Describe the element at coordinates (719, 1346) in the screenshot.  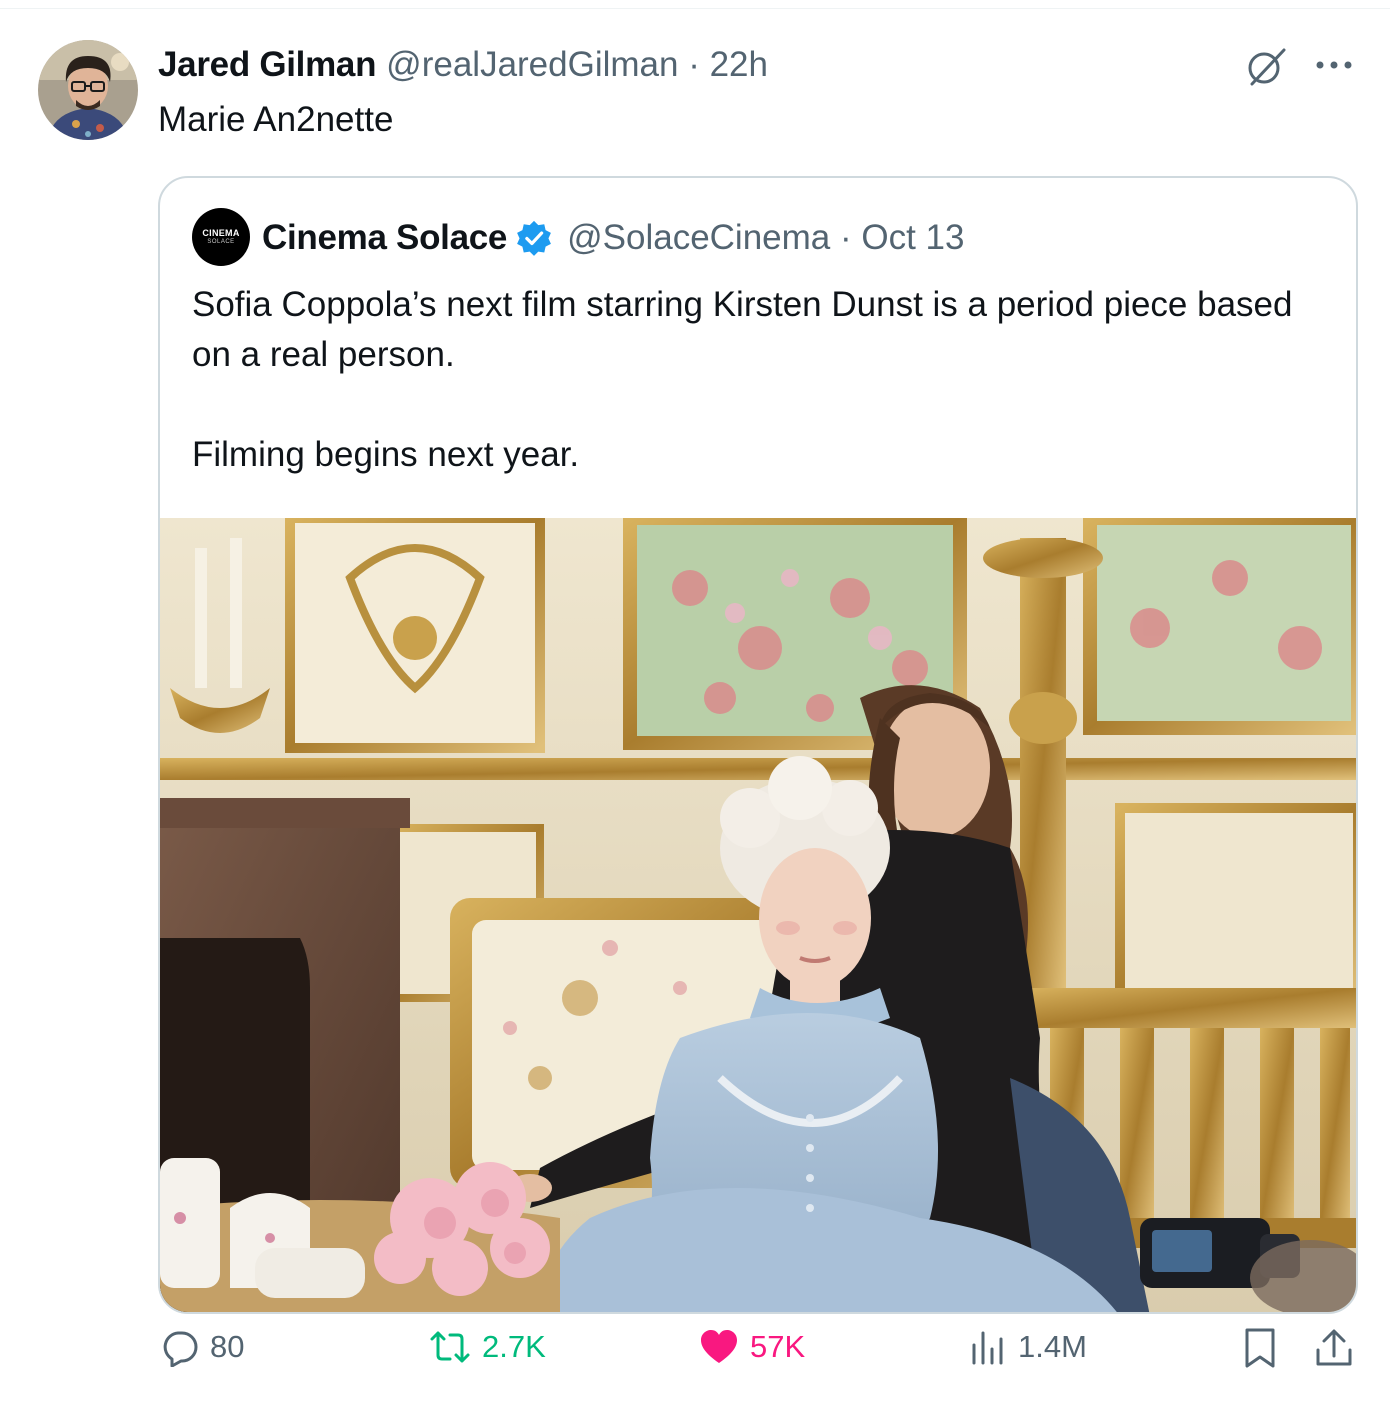
I see `like-icon` at that location.